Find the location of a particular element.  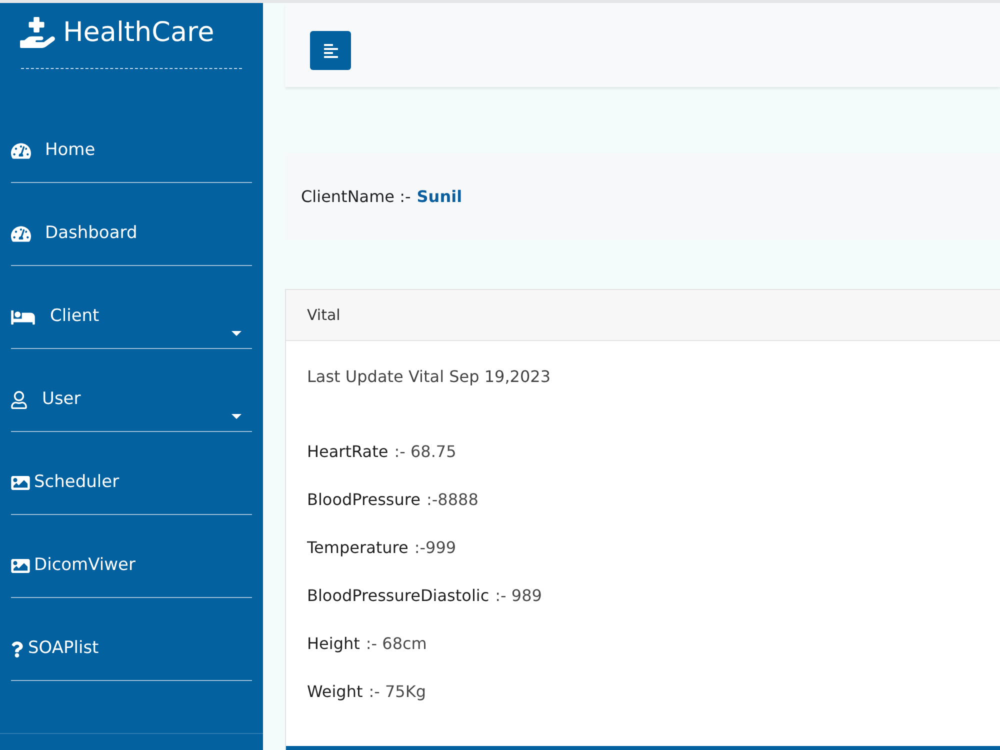

nav-item: Home is located at coordinates (131, 141).